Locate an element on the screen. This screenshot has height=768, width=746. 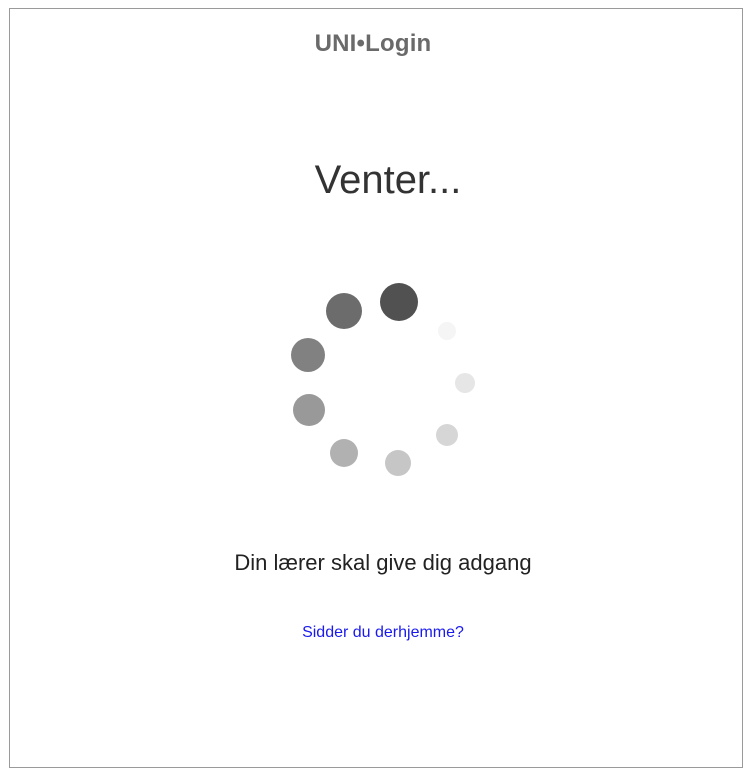
home-help-link: Sidder du derhjemme? is located at coordinates (373, 633).